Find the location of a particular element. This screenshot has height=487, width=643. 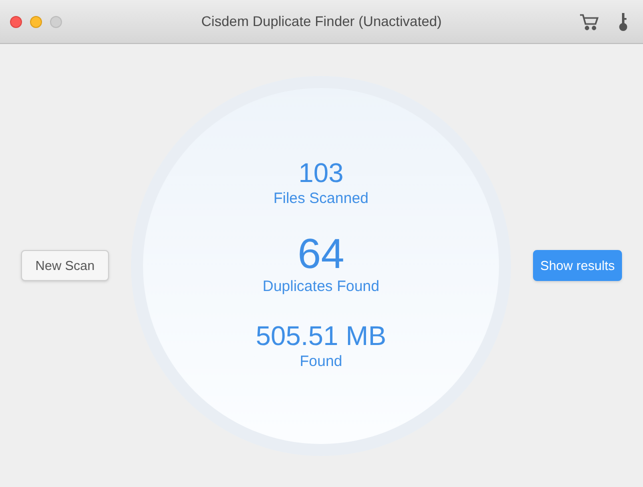

stat-label: Files Scanned is located at coordinates (321, 198).